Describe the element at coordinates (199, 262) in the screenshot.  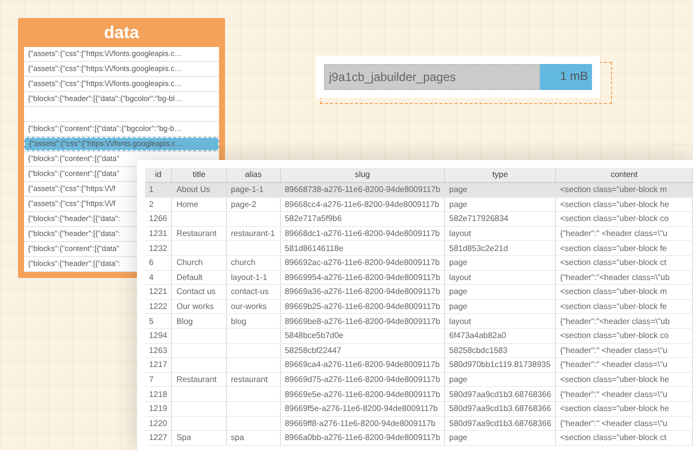
I see `table-cell: Church` at that location.